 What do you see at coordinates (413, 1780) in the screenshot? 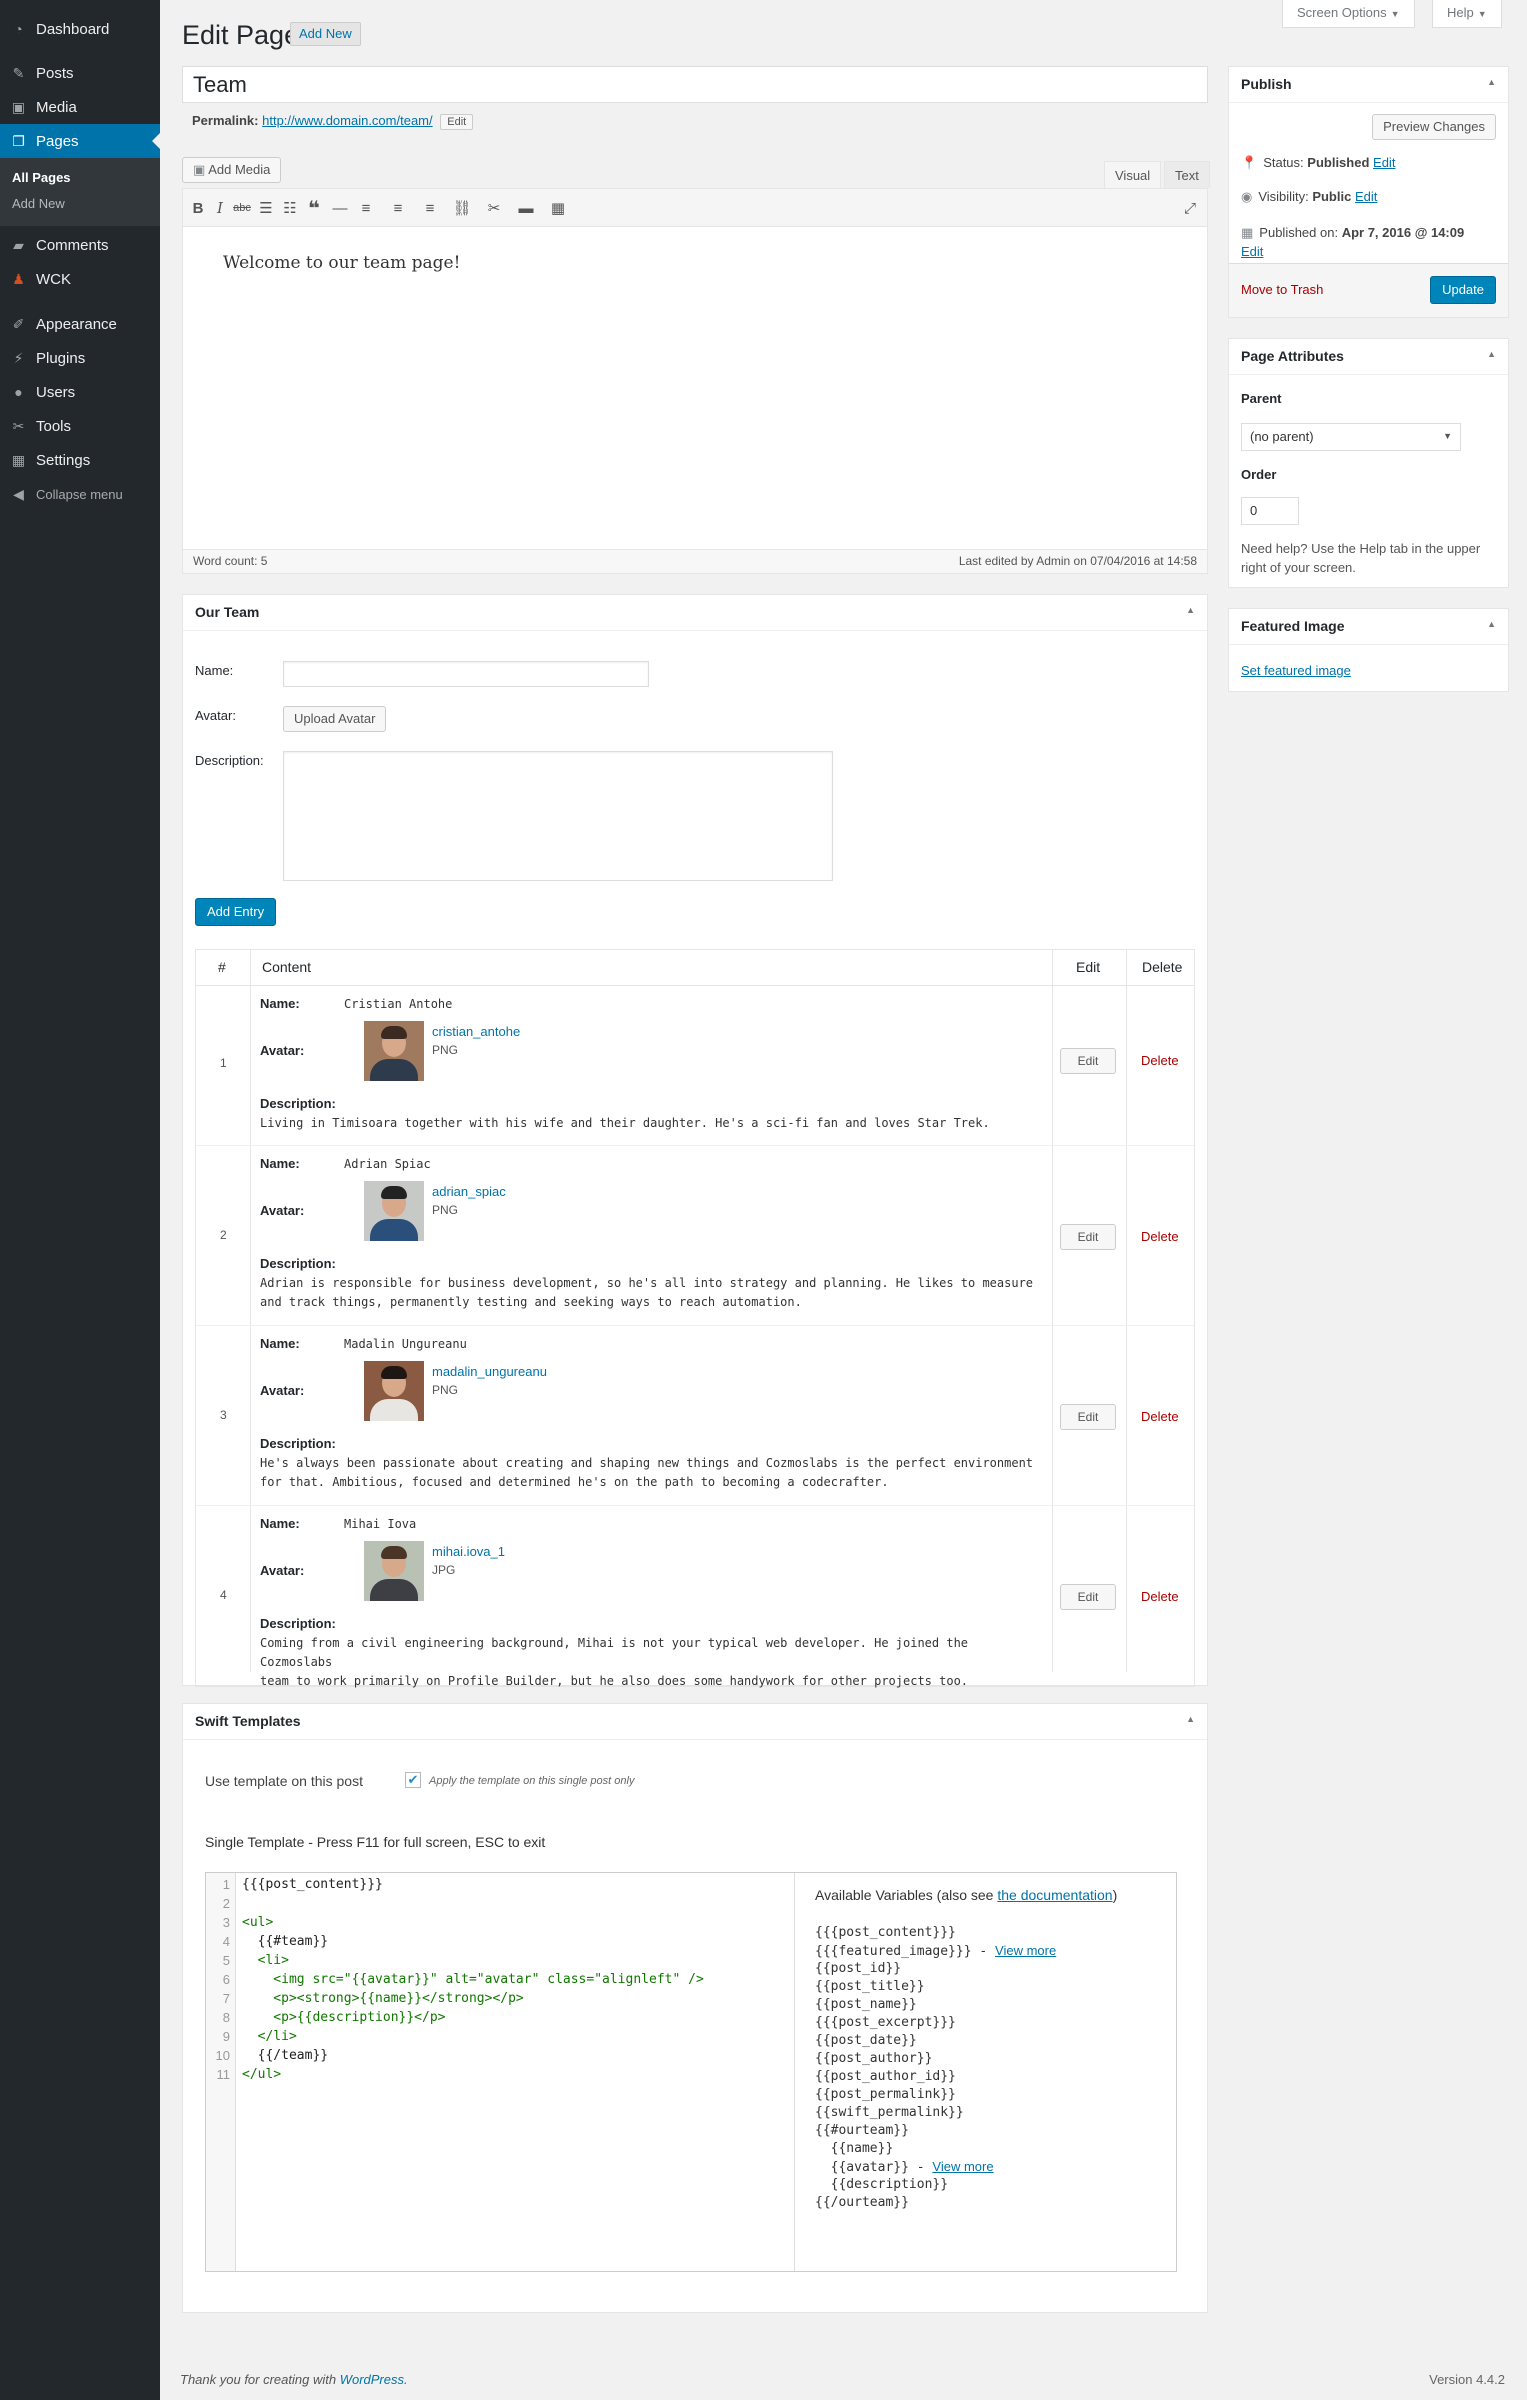
I see `apply-template-checkbox: ✔` at bounding box center [413, 1780].